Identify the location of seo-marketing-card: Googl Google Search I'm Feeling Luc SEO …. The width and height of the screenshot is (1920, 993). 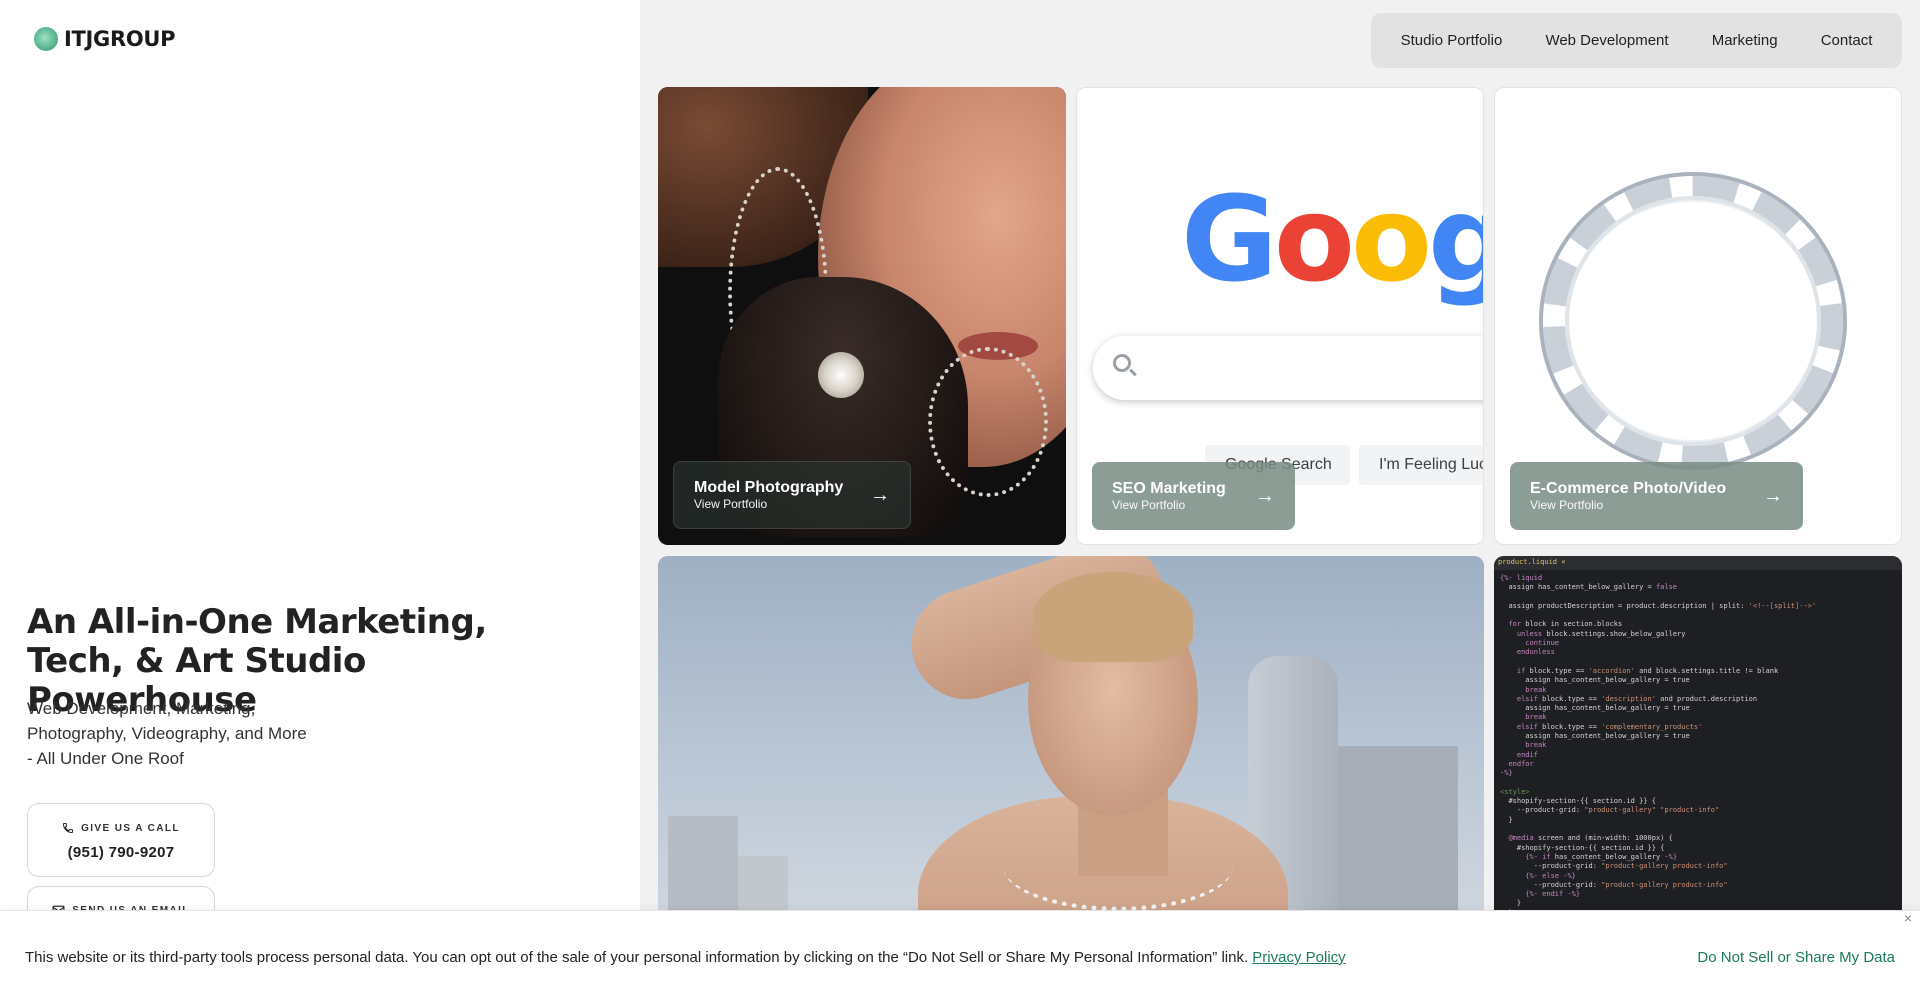
(1280, 316).